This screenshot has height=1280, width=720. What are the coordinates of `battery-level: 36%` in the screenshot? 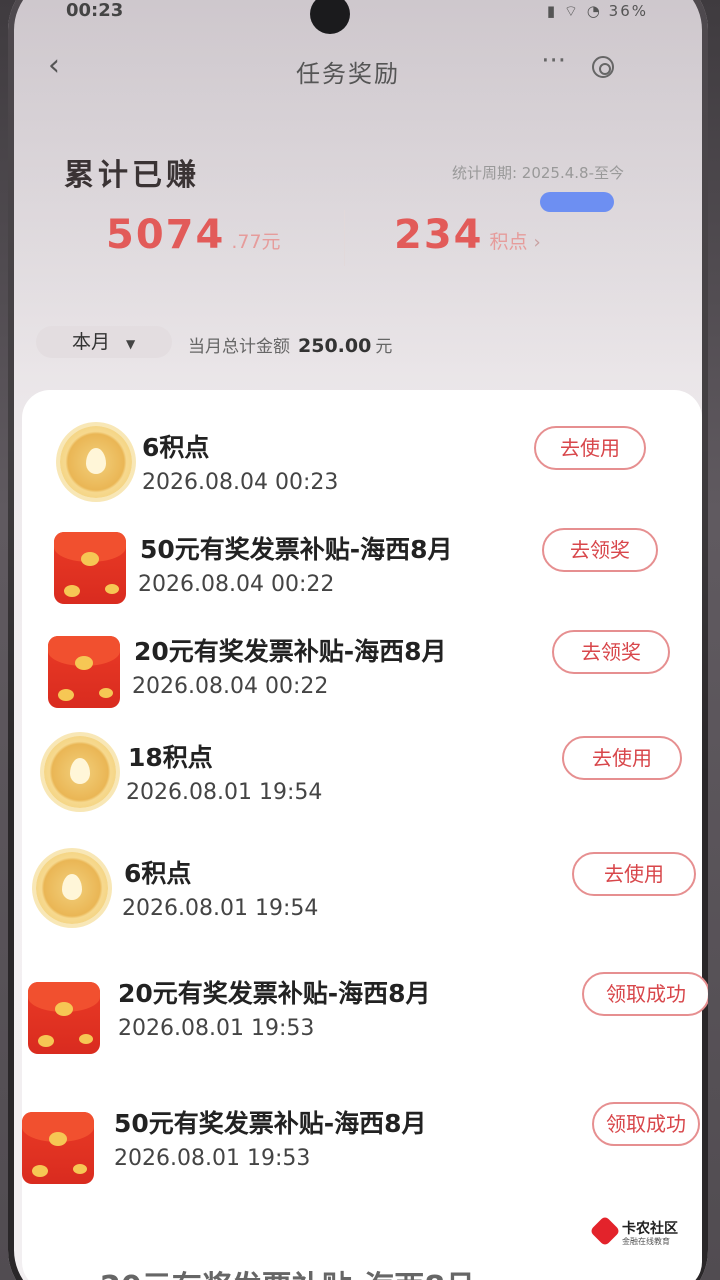 It's located at (628, 11).